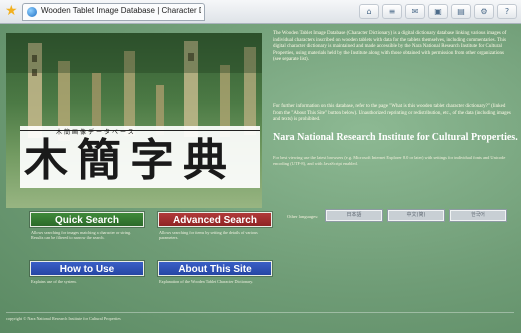 This screenshot has width=521, height=333. What do you see at coordinates (54, 281) in the screenshot?
I see `how-to-use-description: Explains use of the system.` at bounding box center [54, 281].